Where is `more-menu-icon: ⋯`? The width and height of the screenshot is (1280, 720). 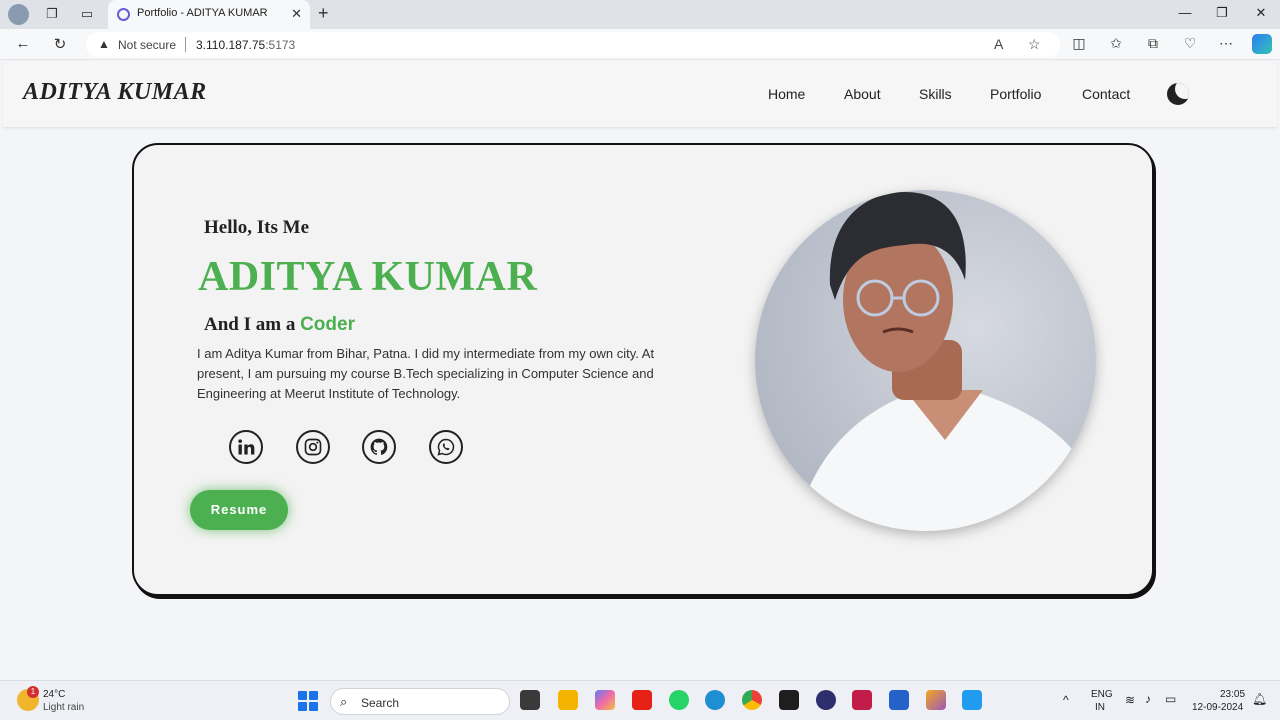 more-menu-icon: ⋯ is located at coordinates (1226, 43).